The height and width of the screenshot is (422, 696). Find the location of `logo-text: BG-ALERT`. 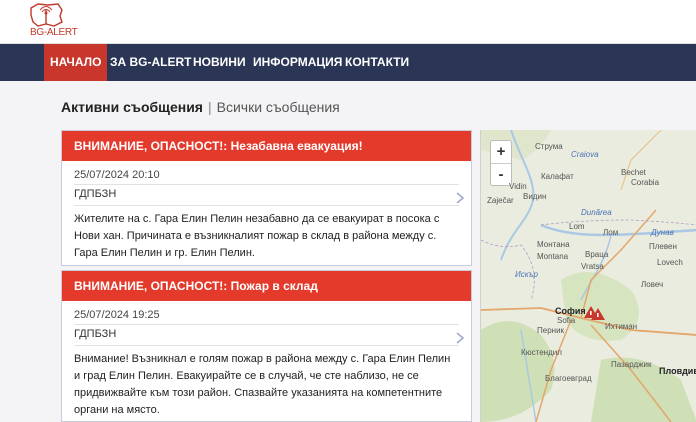

logo-text: BG-ALERT is located at coordinates (54, 32).